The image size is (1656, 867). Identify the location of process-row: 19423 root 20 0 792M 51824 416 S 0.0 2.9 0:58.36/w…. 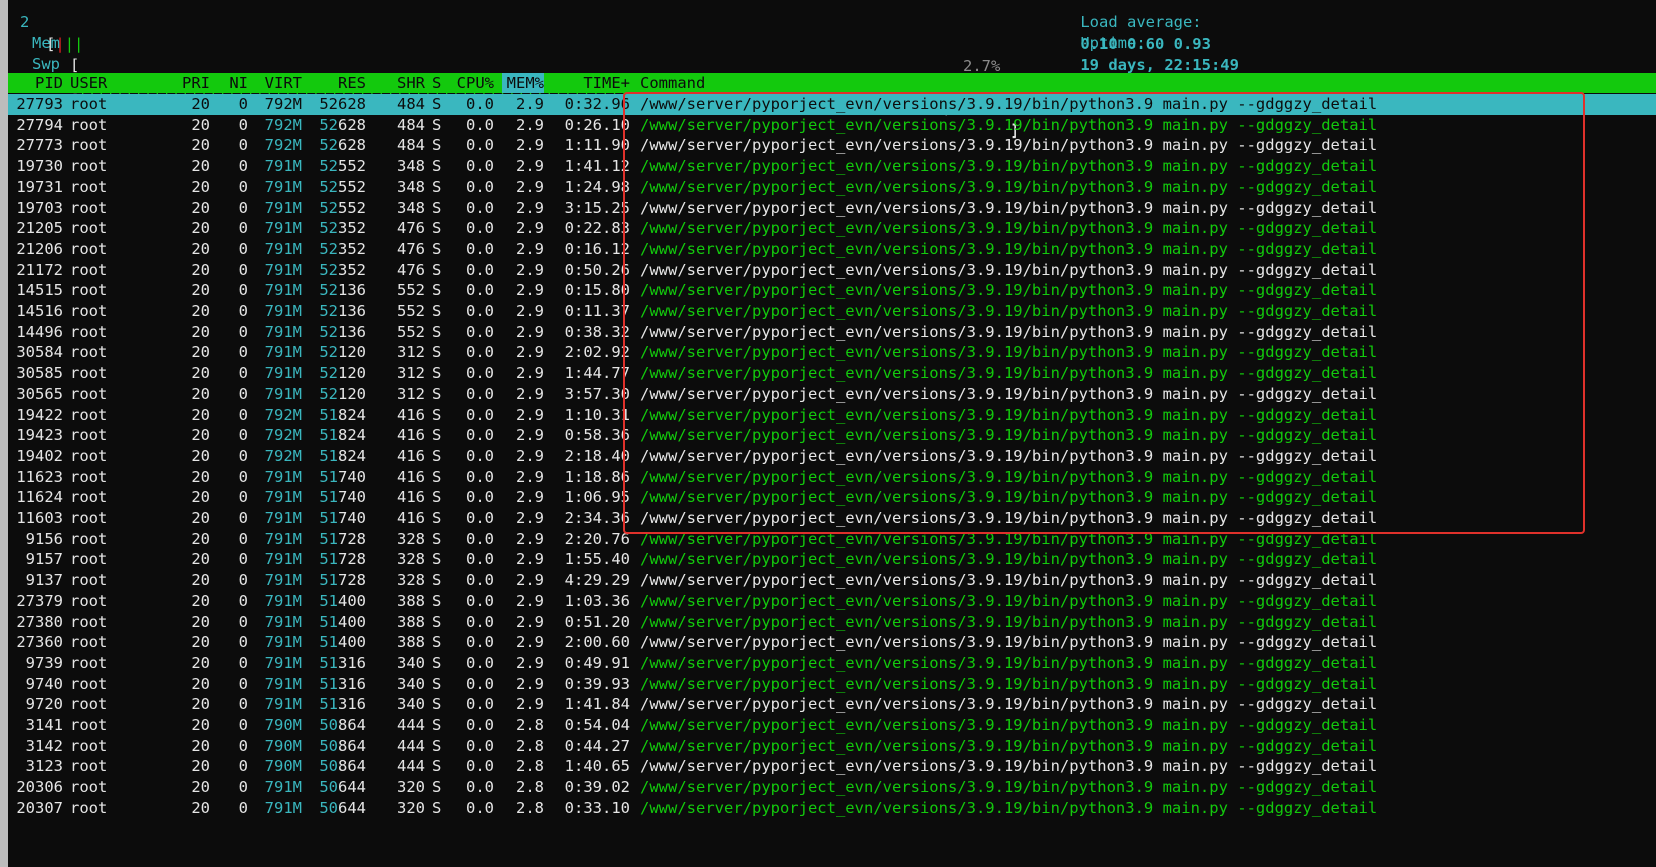
(832, 435).